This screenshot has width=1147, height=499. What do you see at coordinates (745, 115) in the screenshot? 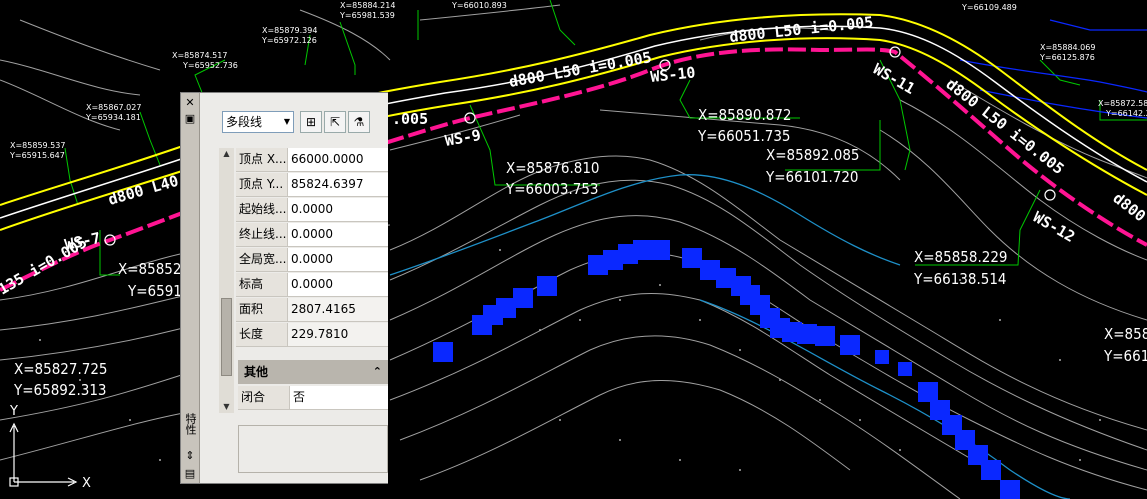
I see `coord-x: X=85890.872` at bounding box center [745, 115].